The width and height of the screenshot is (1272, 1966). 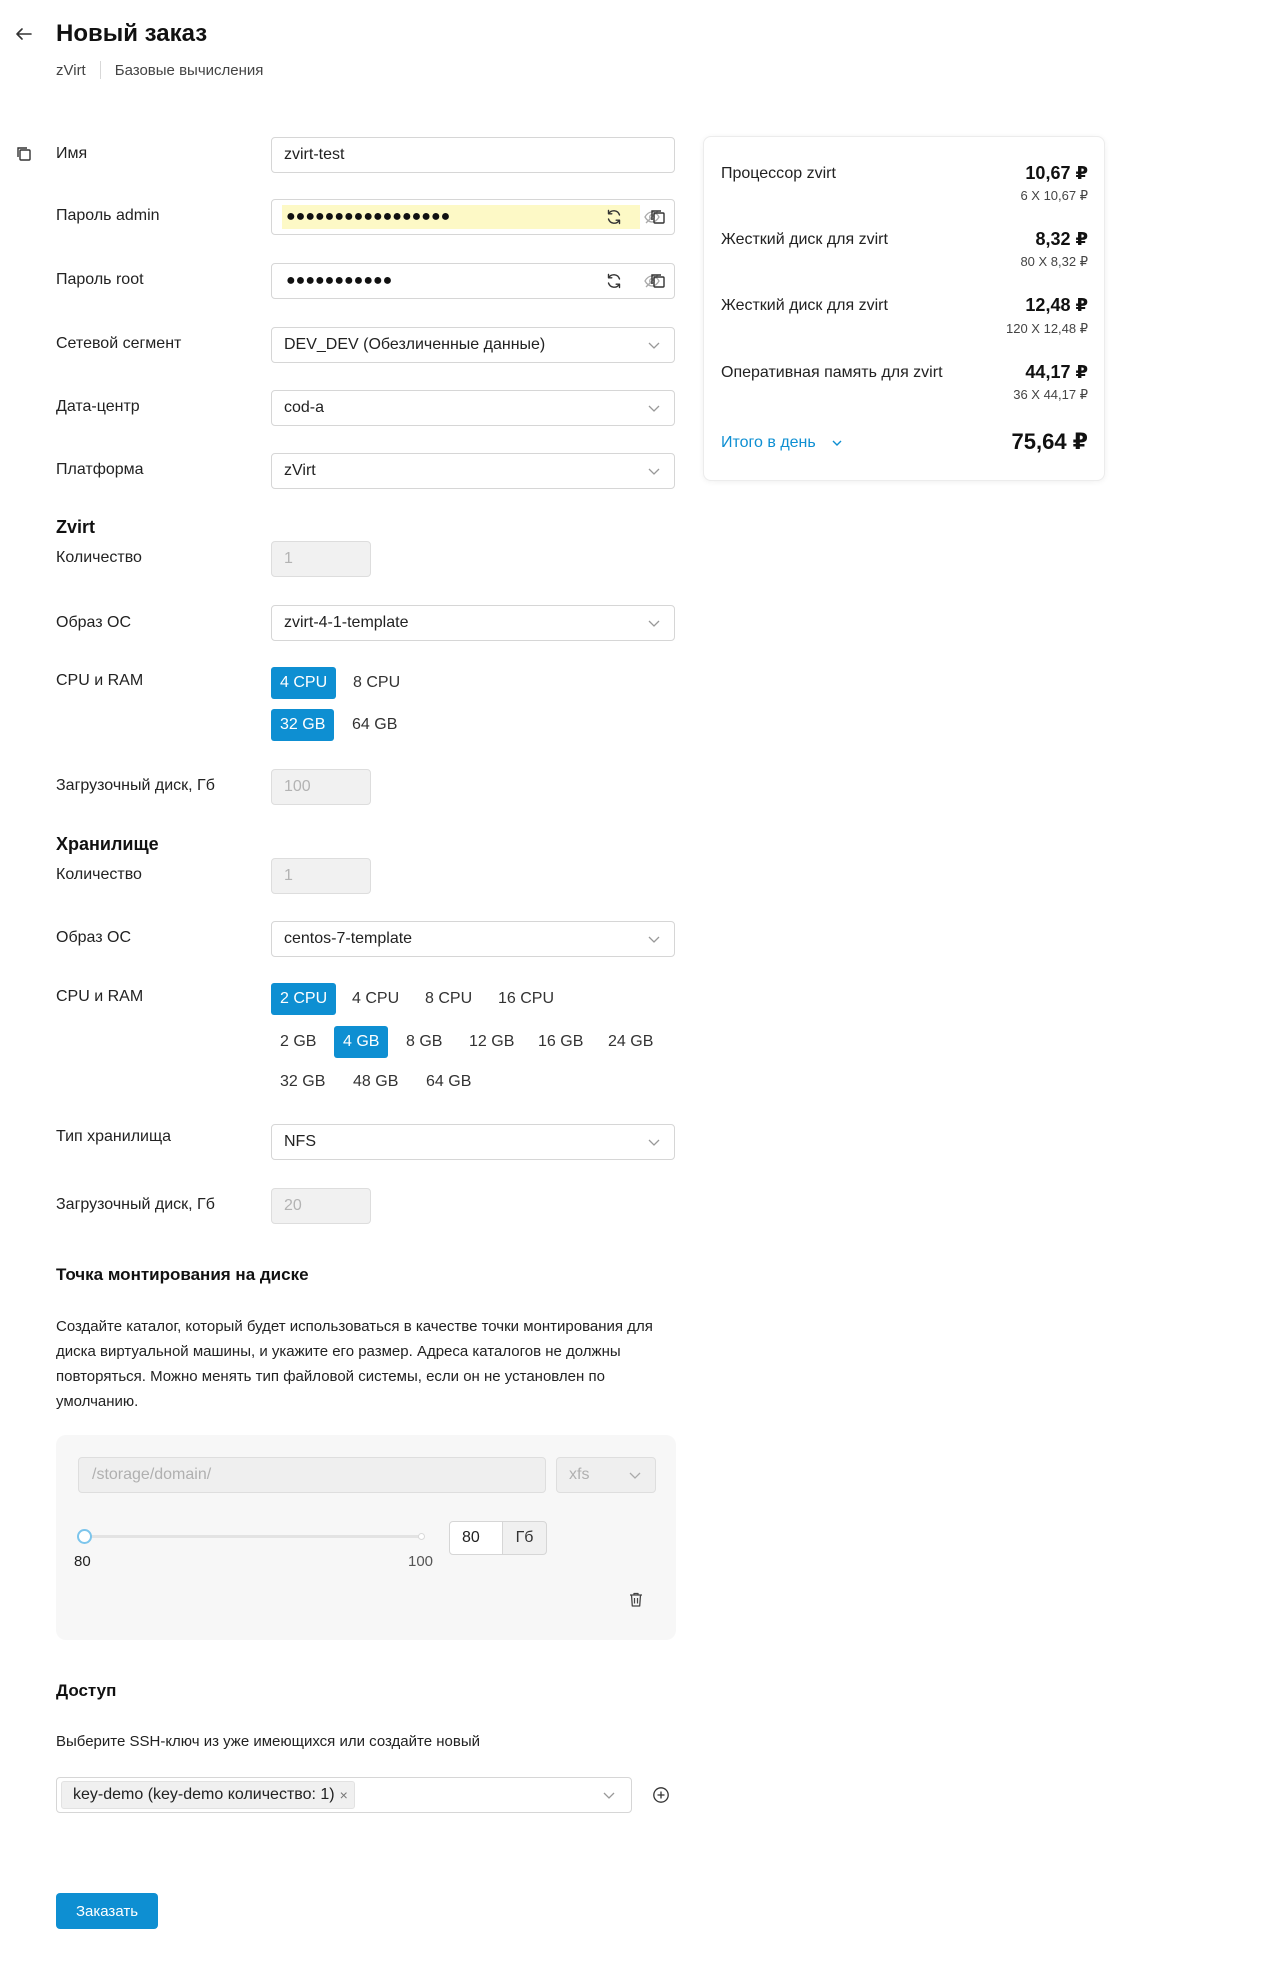 I want to click on order-button-label: Заказать, so click(x=107, y=1911).